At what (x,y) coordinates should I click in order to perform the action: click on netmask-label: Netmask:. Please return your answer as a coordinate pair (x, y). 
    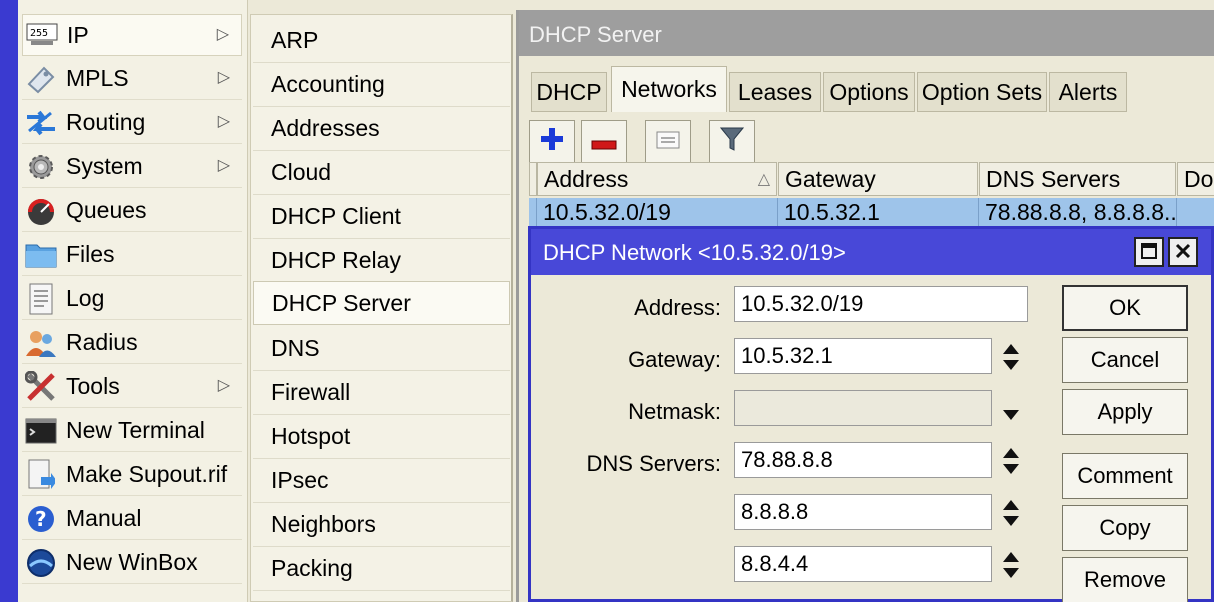
    Looking at the image, I should click on (674, 411).